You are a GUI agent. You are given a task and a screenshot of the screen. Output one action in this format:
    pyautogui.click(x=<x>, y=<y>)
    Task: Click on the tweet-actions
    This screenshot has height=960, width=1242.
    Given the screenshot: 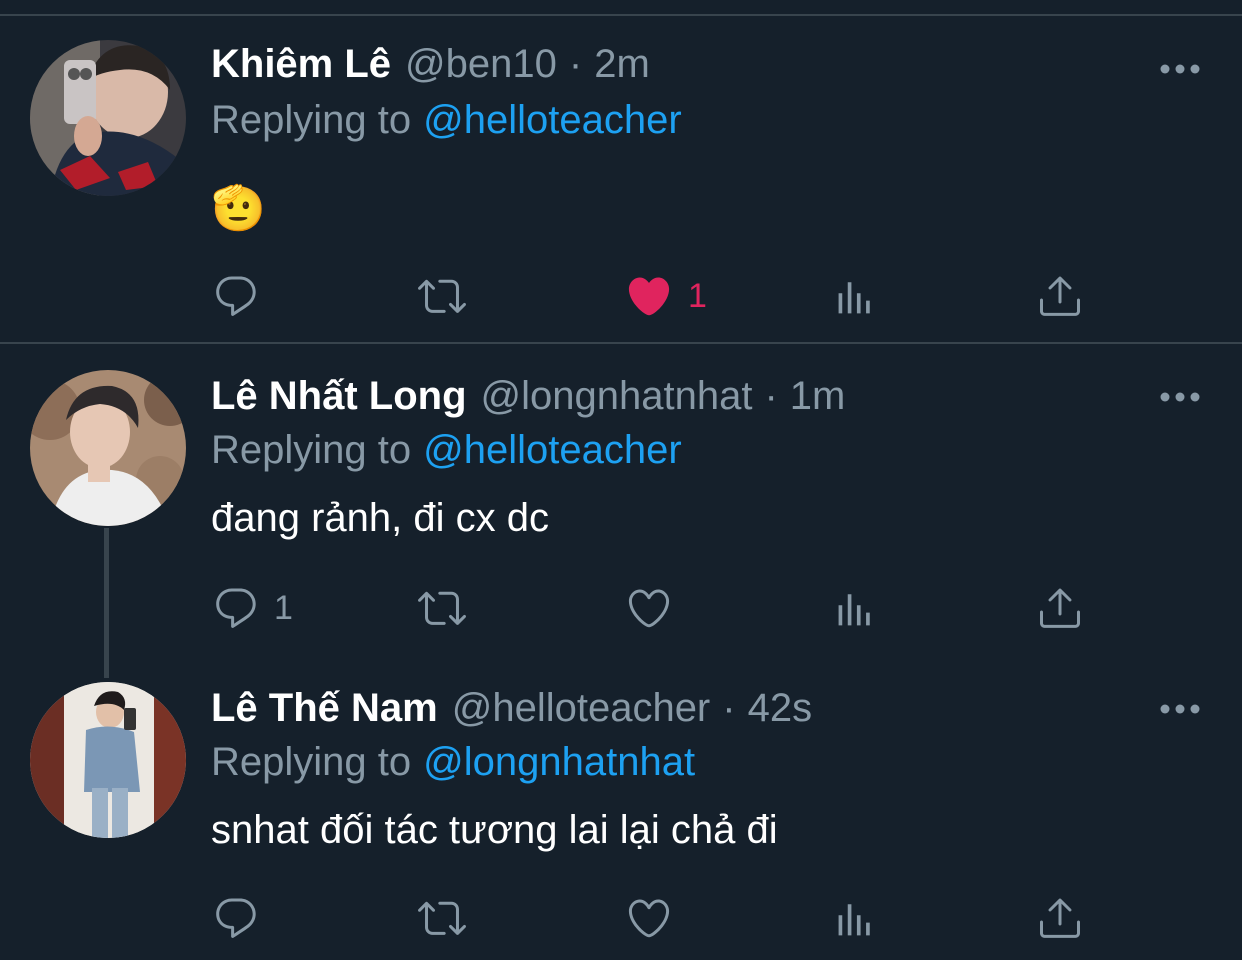 What is the action you would take?
    pyautogui.click(x=621, y=918)
    